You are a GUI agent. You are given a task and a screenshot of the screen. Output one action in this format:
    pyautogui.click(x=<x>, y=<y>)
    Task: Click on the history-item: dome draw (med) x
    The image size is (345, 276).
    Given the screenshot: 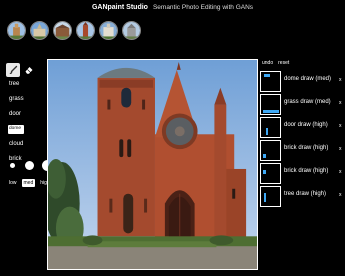 What is the action you would take?
    pyautogui.click(x=302, y=81)
    